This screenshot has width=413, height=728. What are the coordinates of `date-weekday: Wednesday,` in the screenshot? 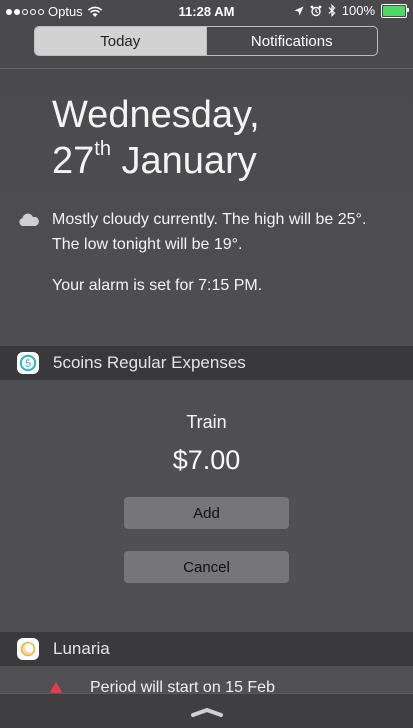 It's located at (156, 115).